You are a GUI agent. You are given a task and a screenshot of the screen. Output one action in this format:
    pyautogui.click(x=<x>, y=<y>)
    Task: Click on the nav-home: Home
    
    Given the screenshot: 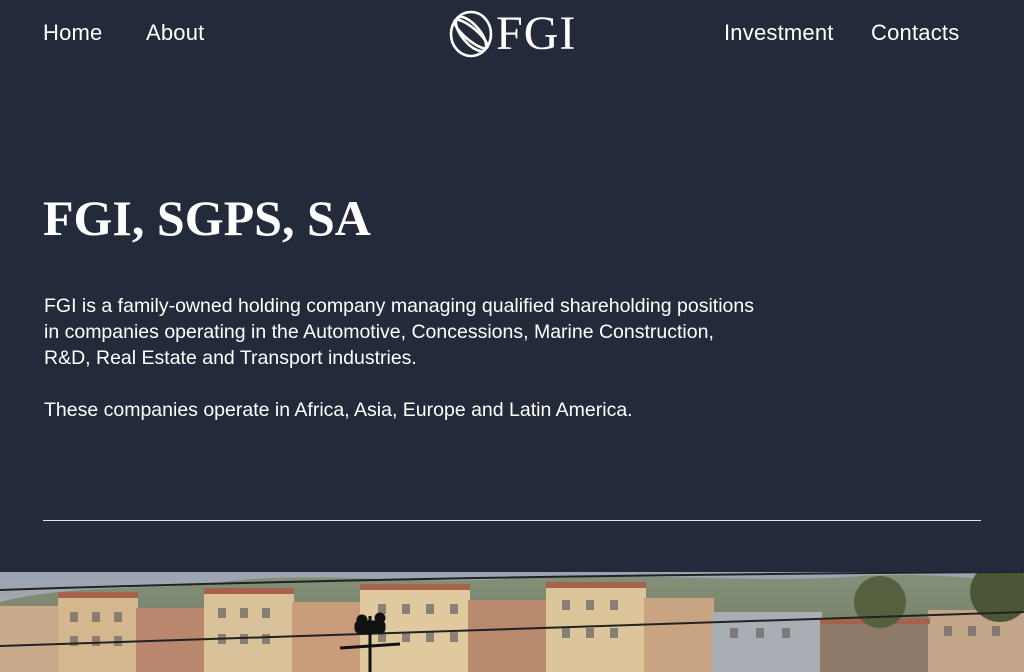 What is the action you would take?
    pyautogui.click(x=73, y=33)
    